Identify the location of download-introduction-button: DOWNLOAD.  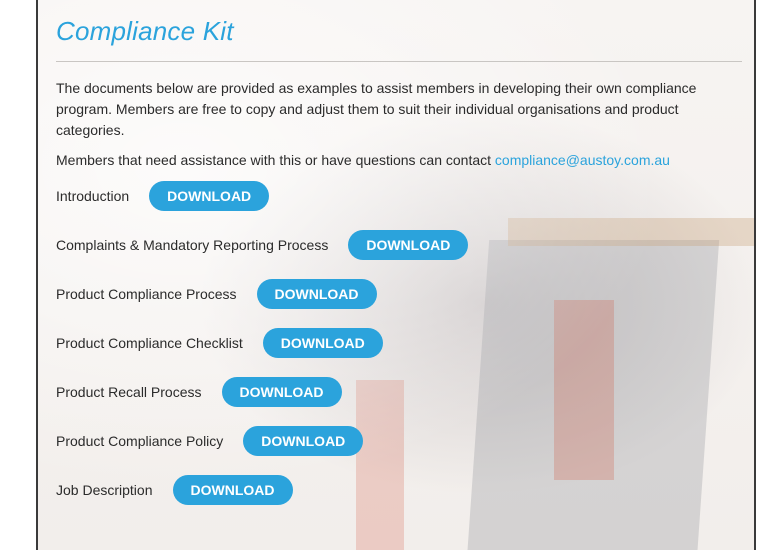
(209, 196).